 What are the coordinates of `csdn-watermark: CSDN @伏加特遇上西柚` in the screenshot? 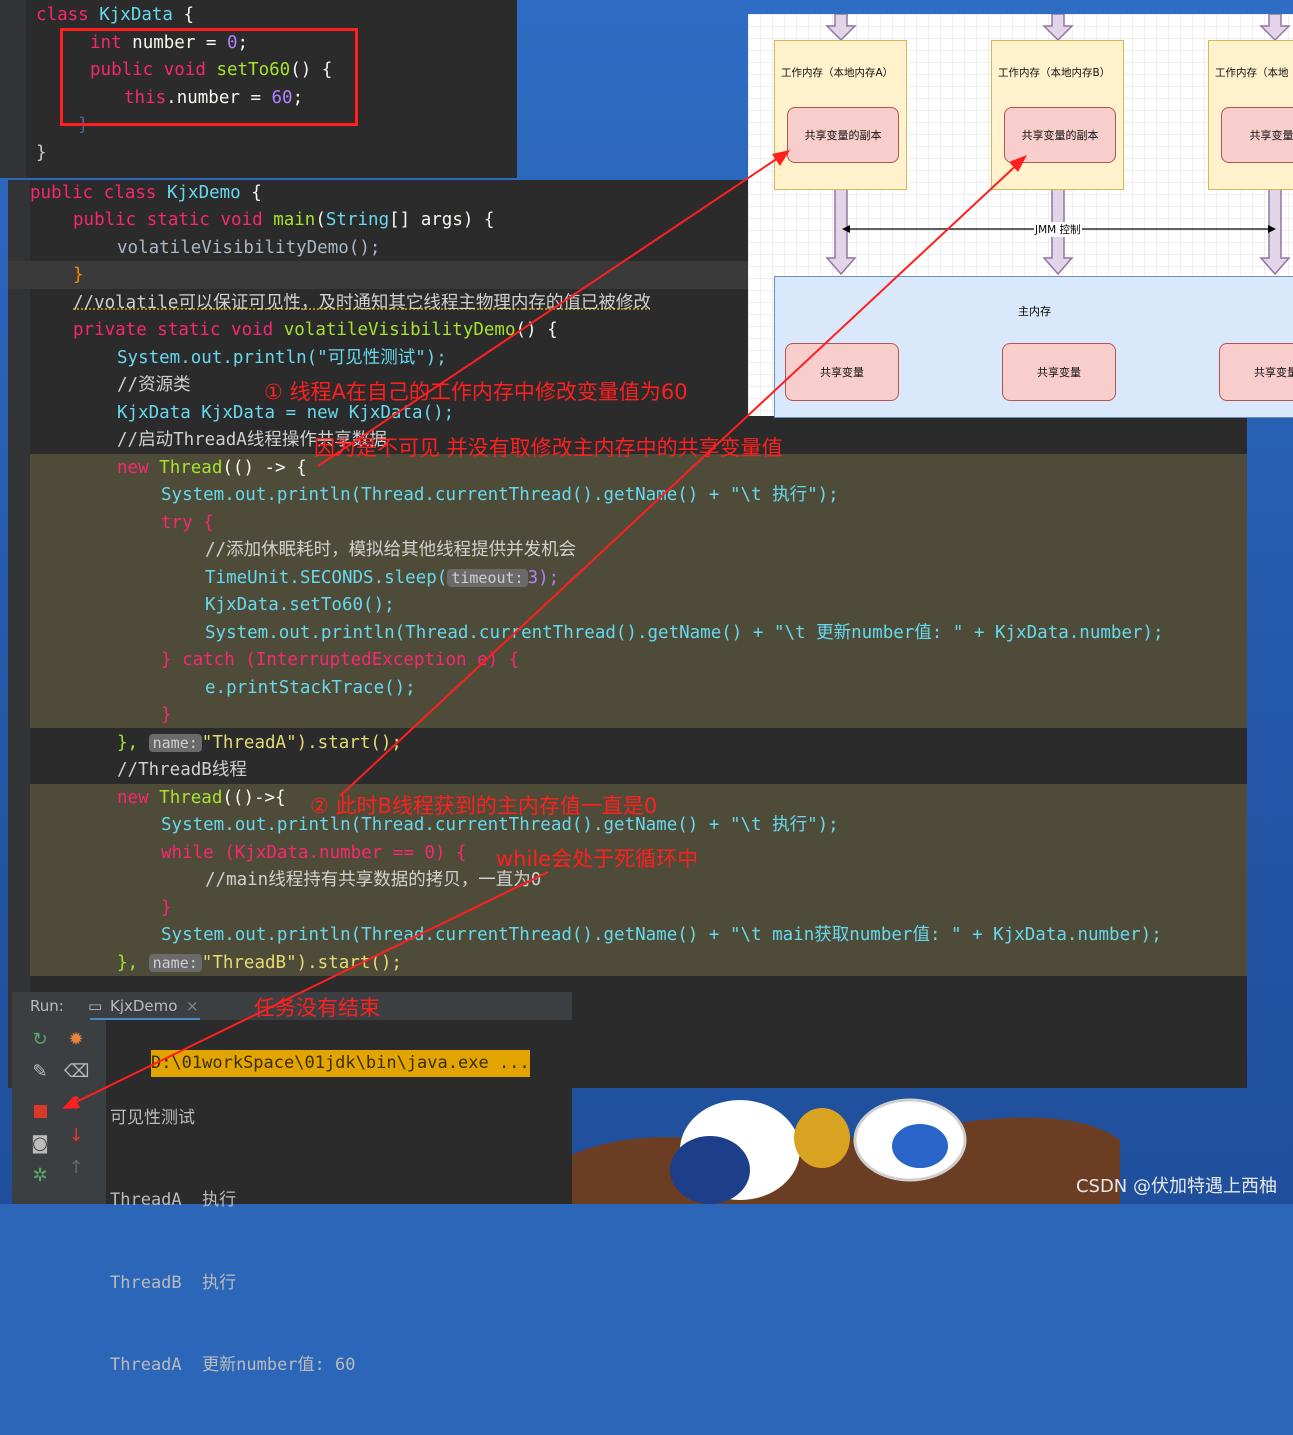 It's located at (1176, 1186).